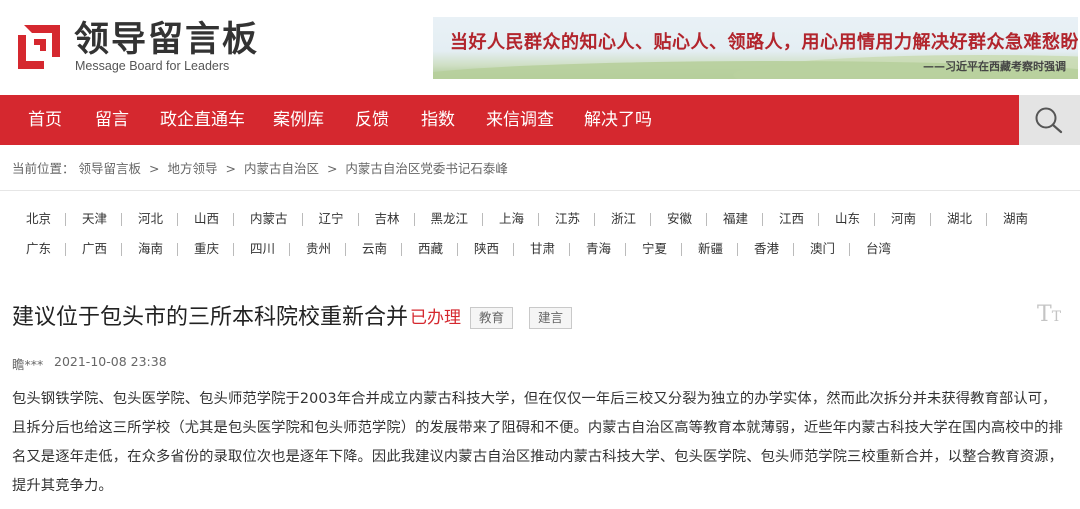  What do you see at coordinates (551, 318) in the screenshot?
I see `tag-suggestion: 建言` at bounding box center [551, 318].